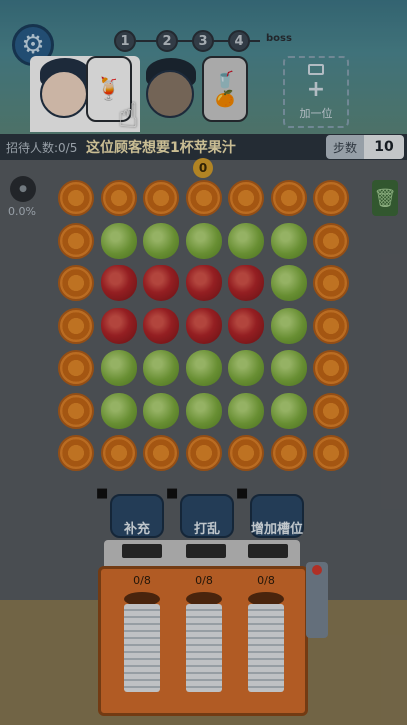  I want to click on bomb-icon: ●, so click(23, 189).